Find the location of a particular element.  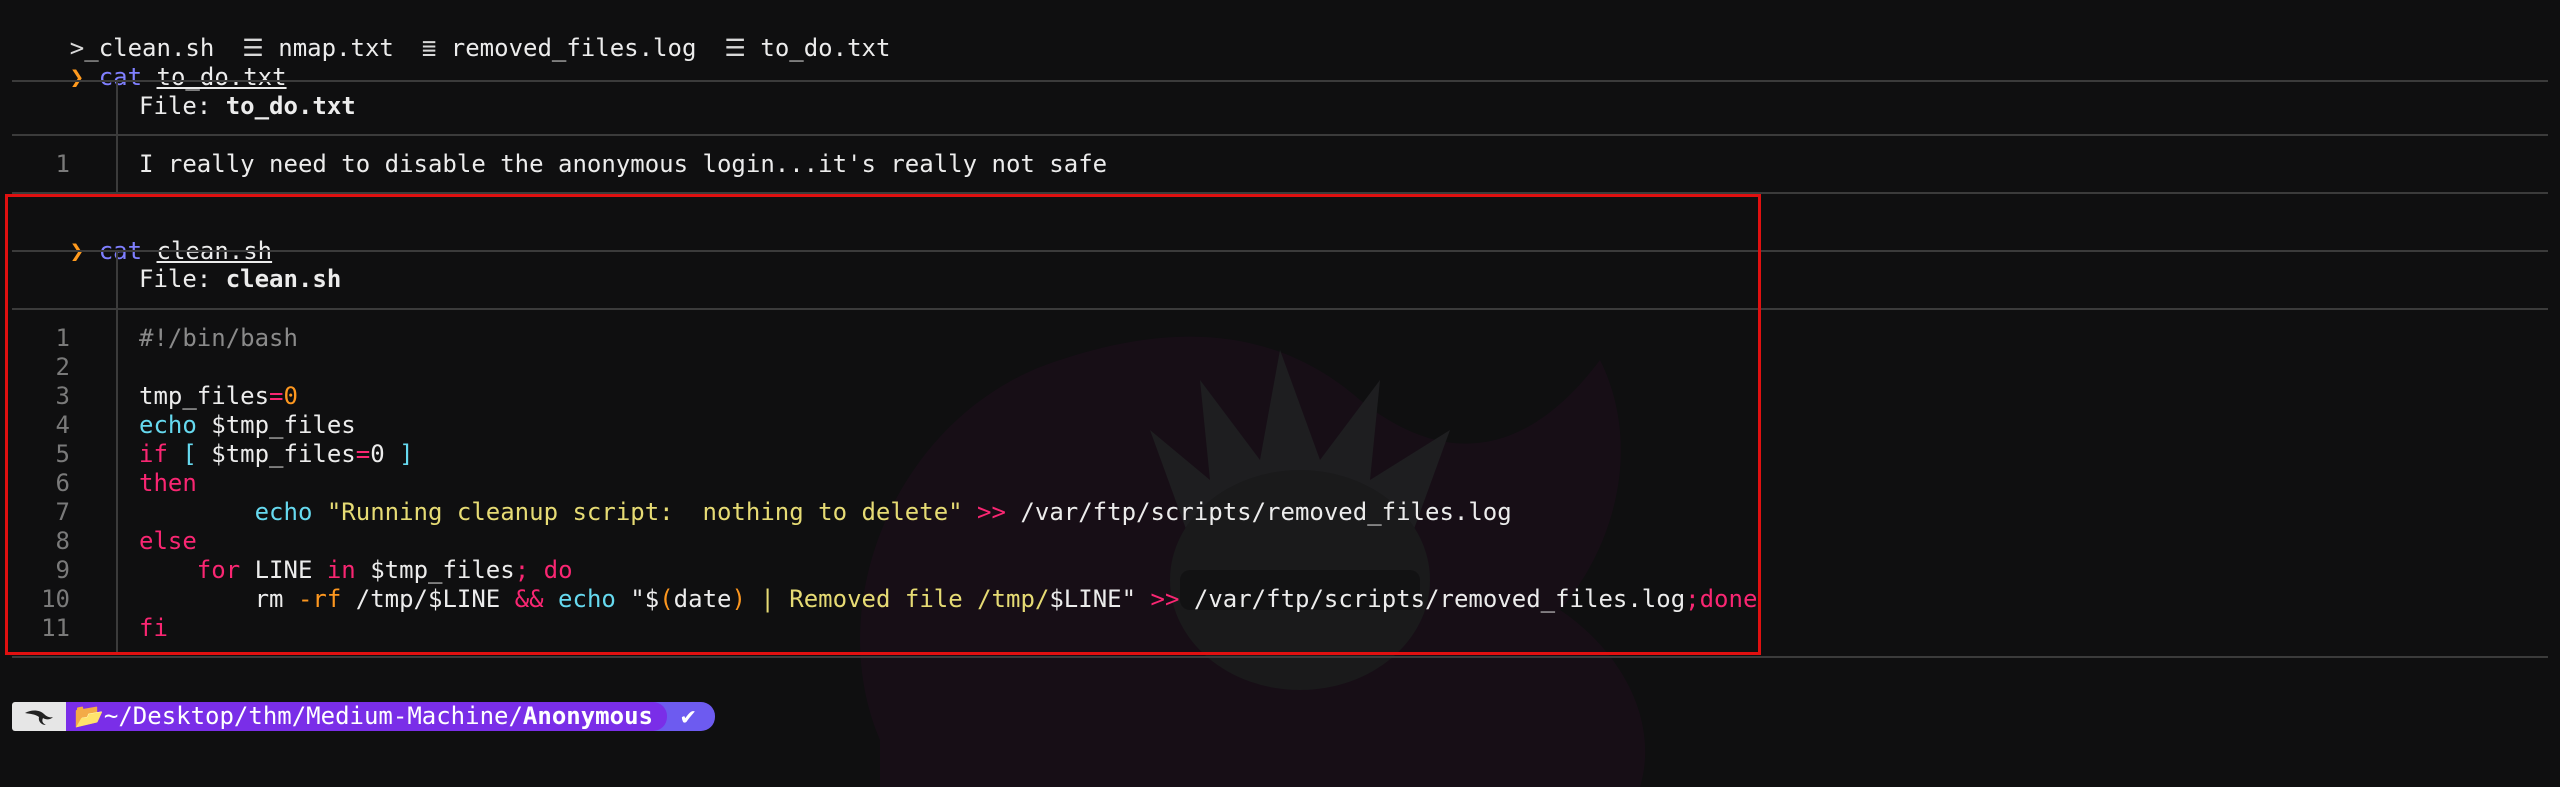

path-prefix: ~/Desktop/thm/Medium-Machine/ is located at coordinates (313, 716).